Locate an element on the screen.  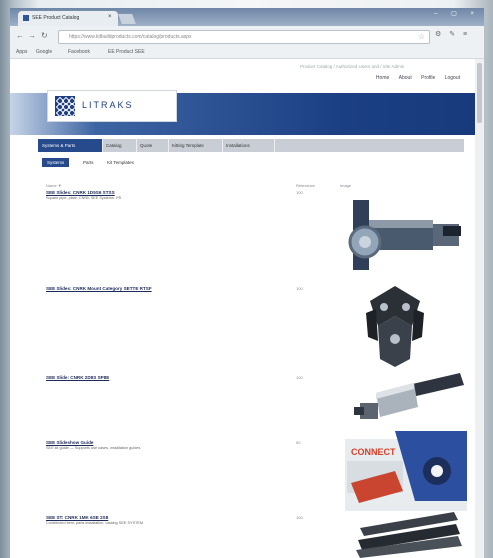
utility-nav: Home About Profile Logout is located at coordinates (414, 78).